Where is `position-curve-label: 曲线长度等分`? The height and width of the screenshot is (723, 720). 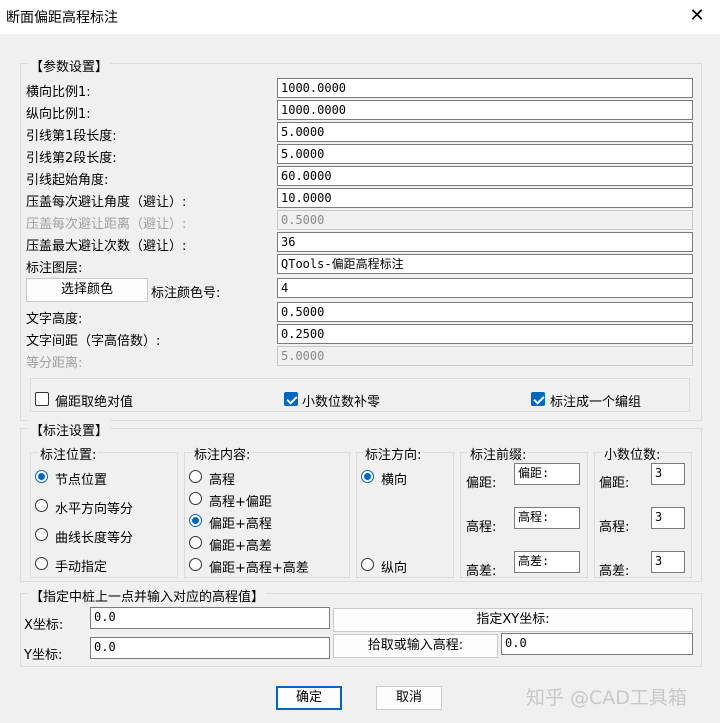
position-curve-label: 曲线长度等分 is located at coordinates (94, 538).